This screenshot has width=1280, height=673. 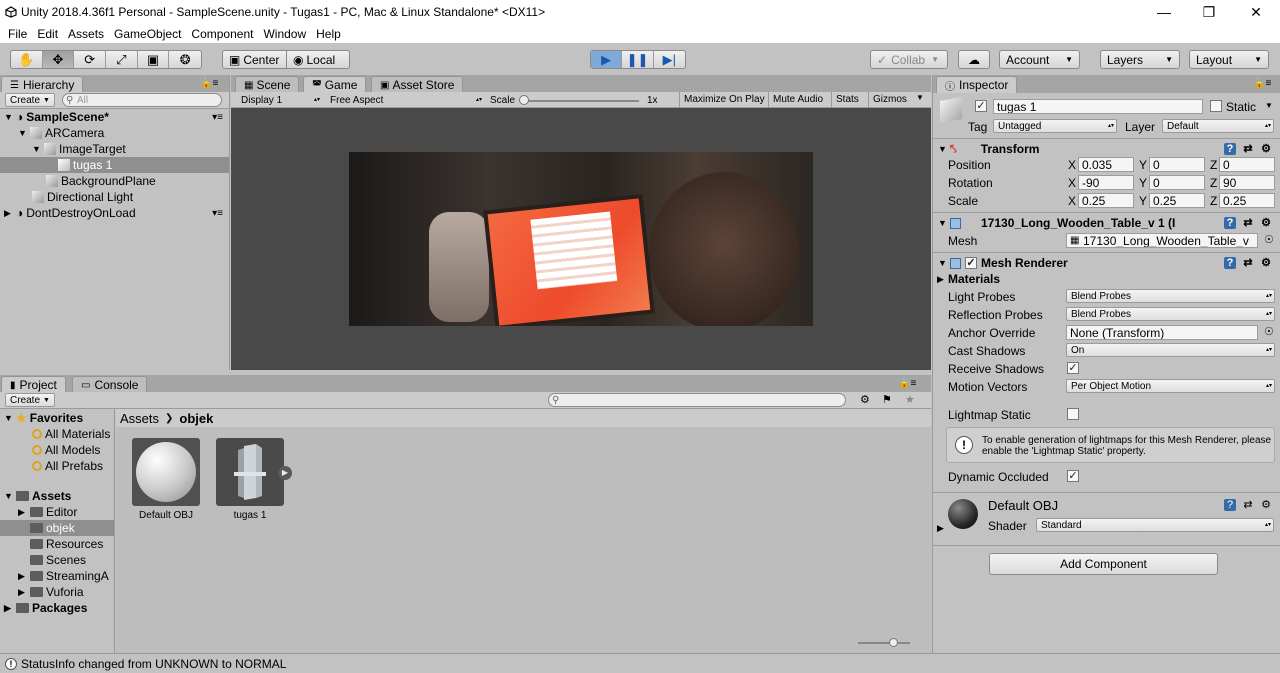 What do you see at coordinates (580, 101) in the screenshot?
I see `scale-slider` at bounding box center [580, 101].